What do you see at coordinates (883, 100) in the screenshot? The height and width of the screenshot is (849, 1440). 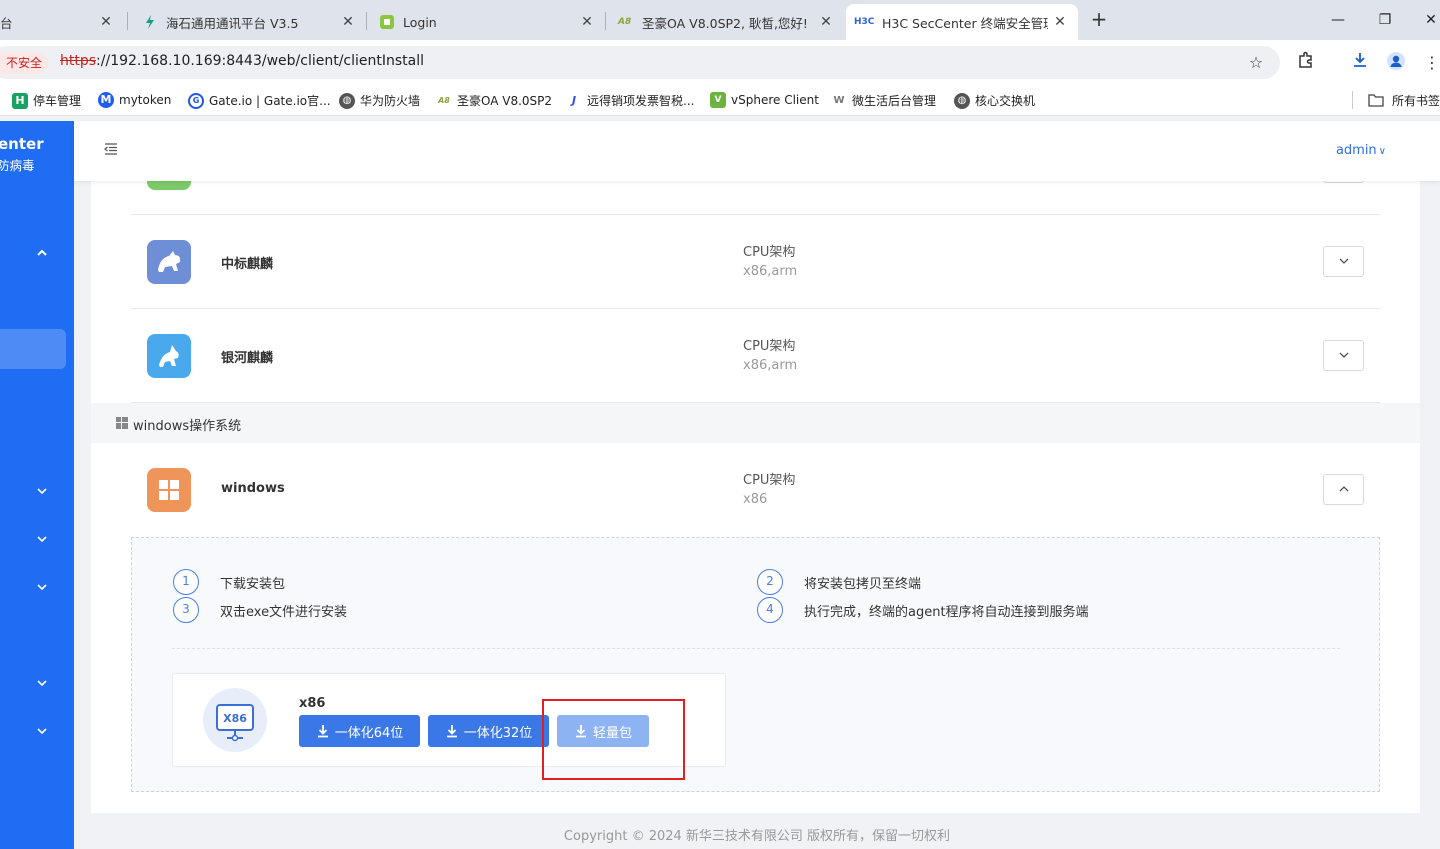 I see `bookmark-item: W 微生活后台管理` at bounding box center [883, 100].